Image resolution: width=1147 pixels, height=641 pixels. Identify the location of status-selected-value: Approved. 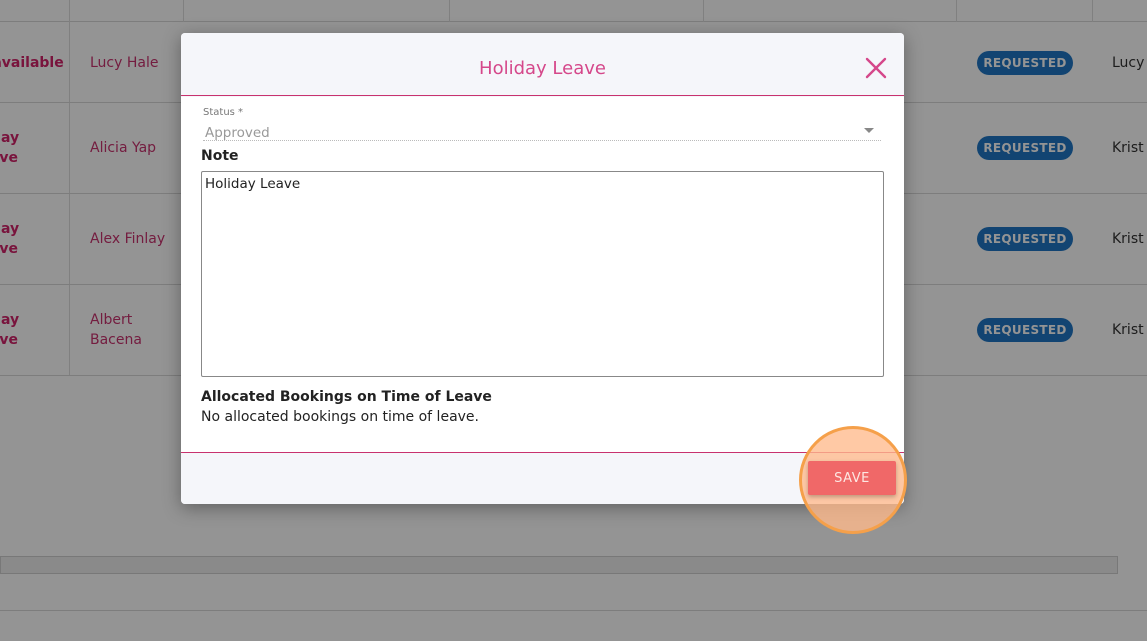
(237, 133).